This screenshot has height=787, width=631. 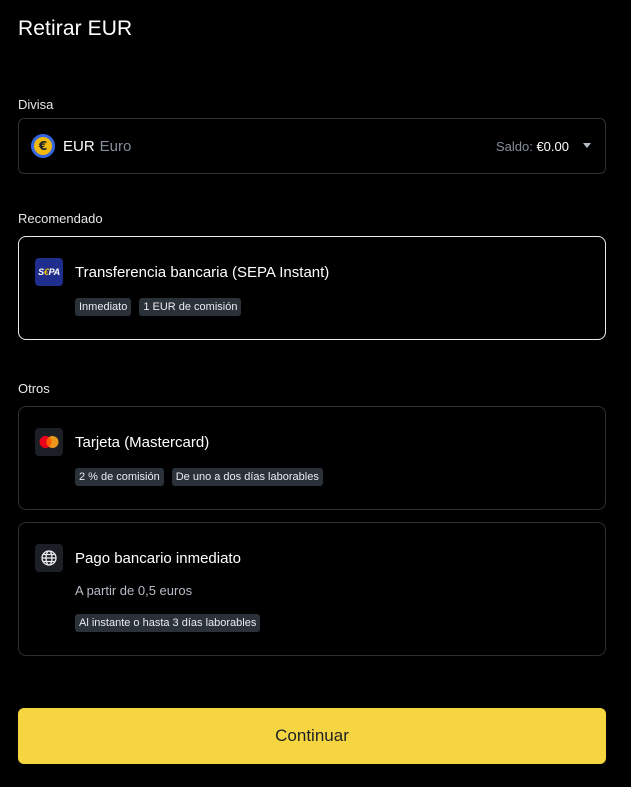 I want to click on sepa-icon: S € PA, so click(x=49, y=272).